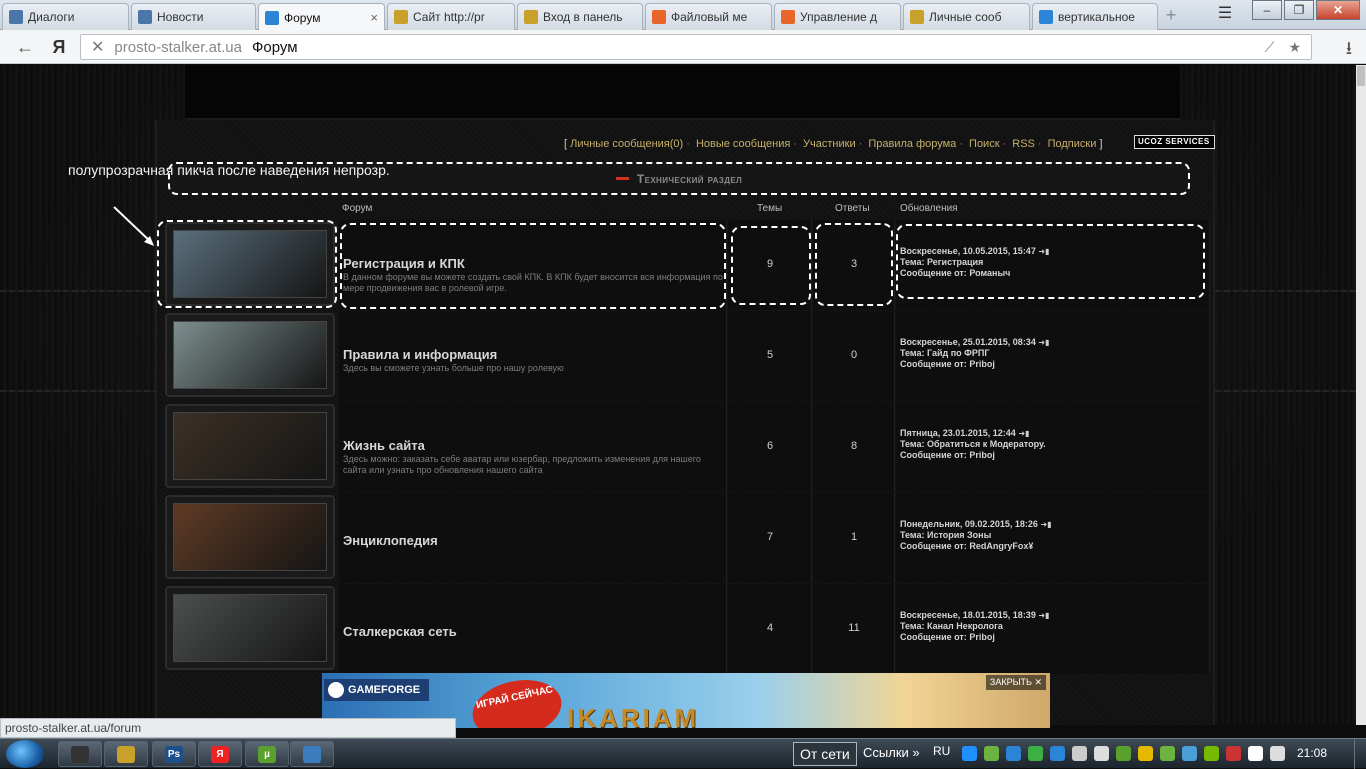  I want to click on tab-0: Диалоги, so click(65, 16).